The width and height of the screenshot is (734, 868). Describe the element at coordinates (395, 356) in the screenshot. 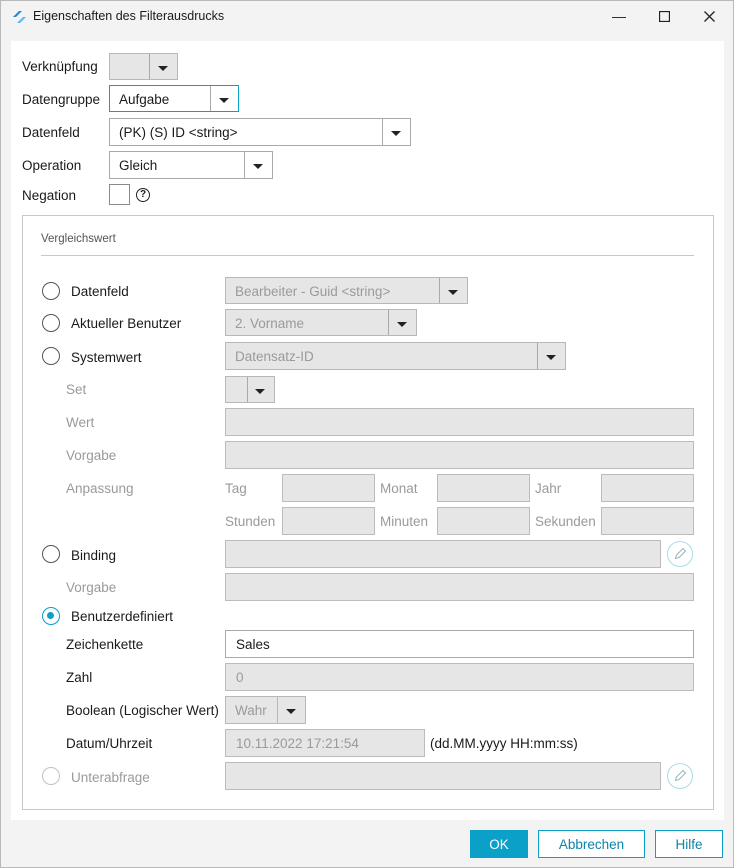

I see `systemwert-select: Datensatz-ID` at that location.